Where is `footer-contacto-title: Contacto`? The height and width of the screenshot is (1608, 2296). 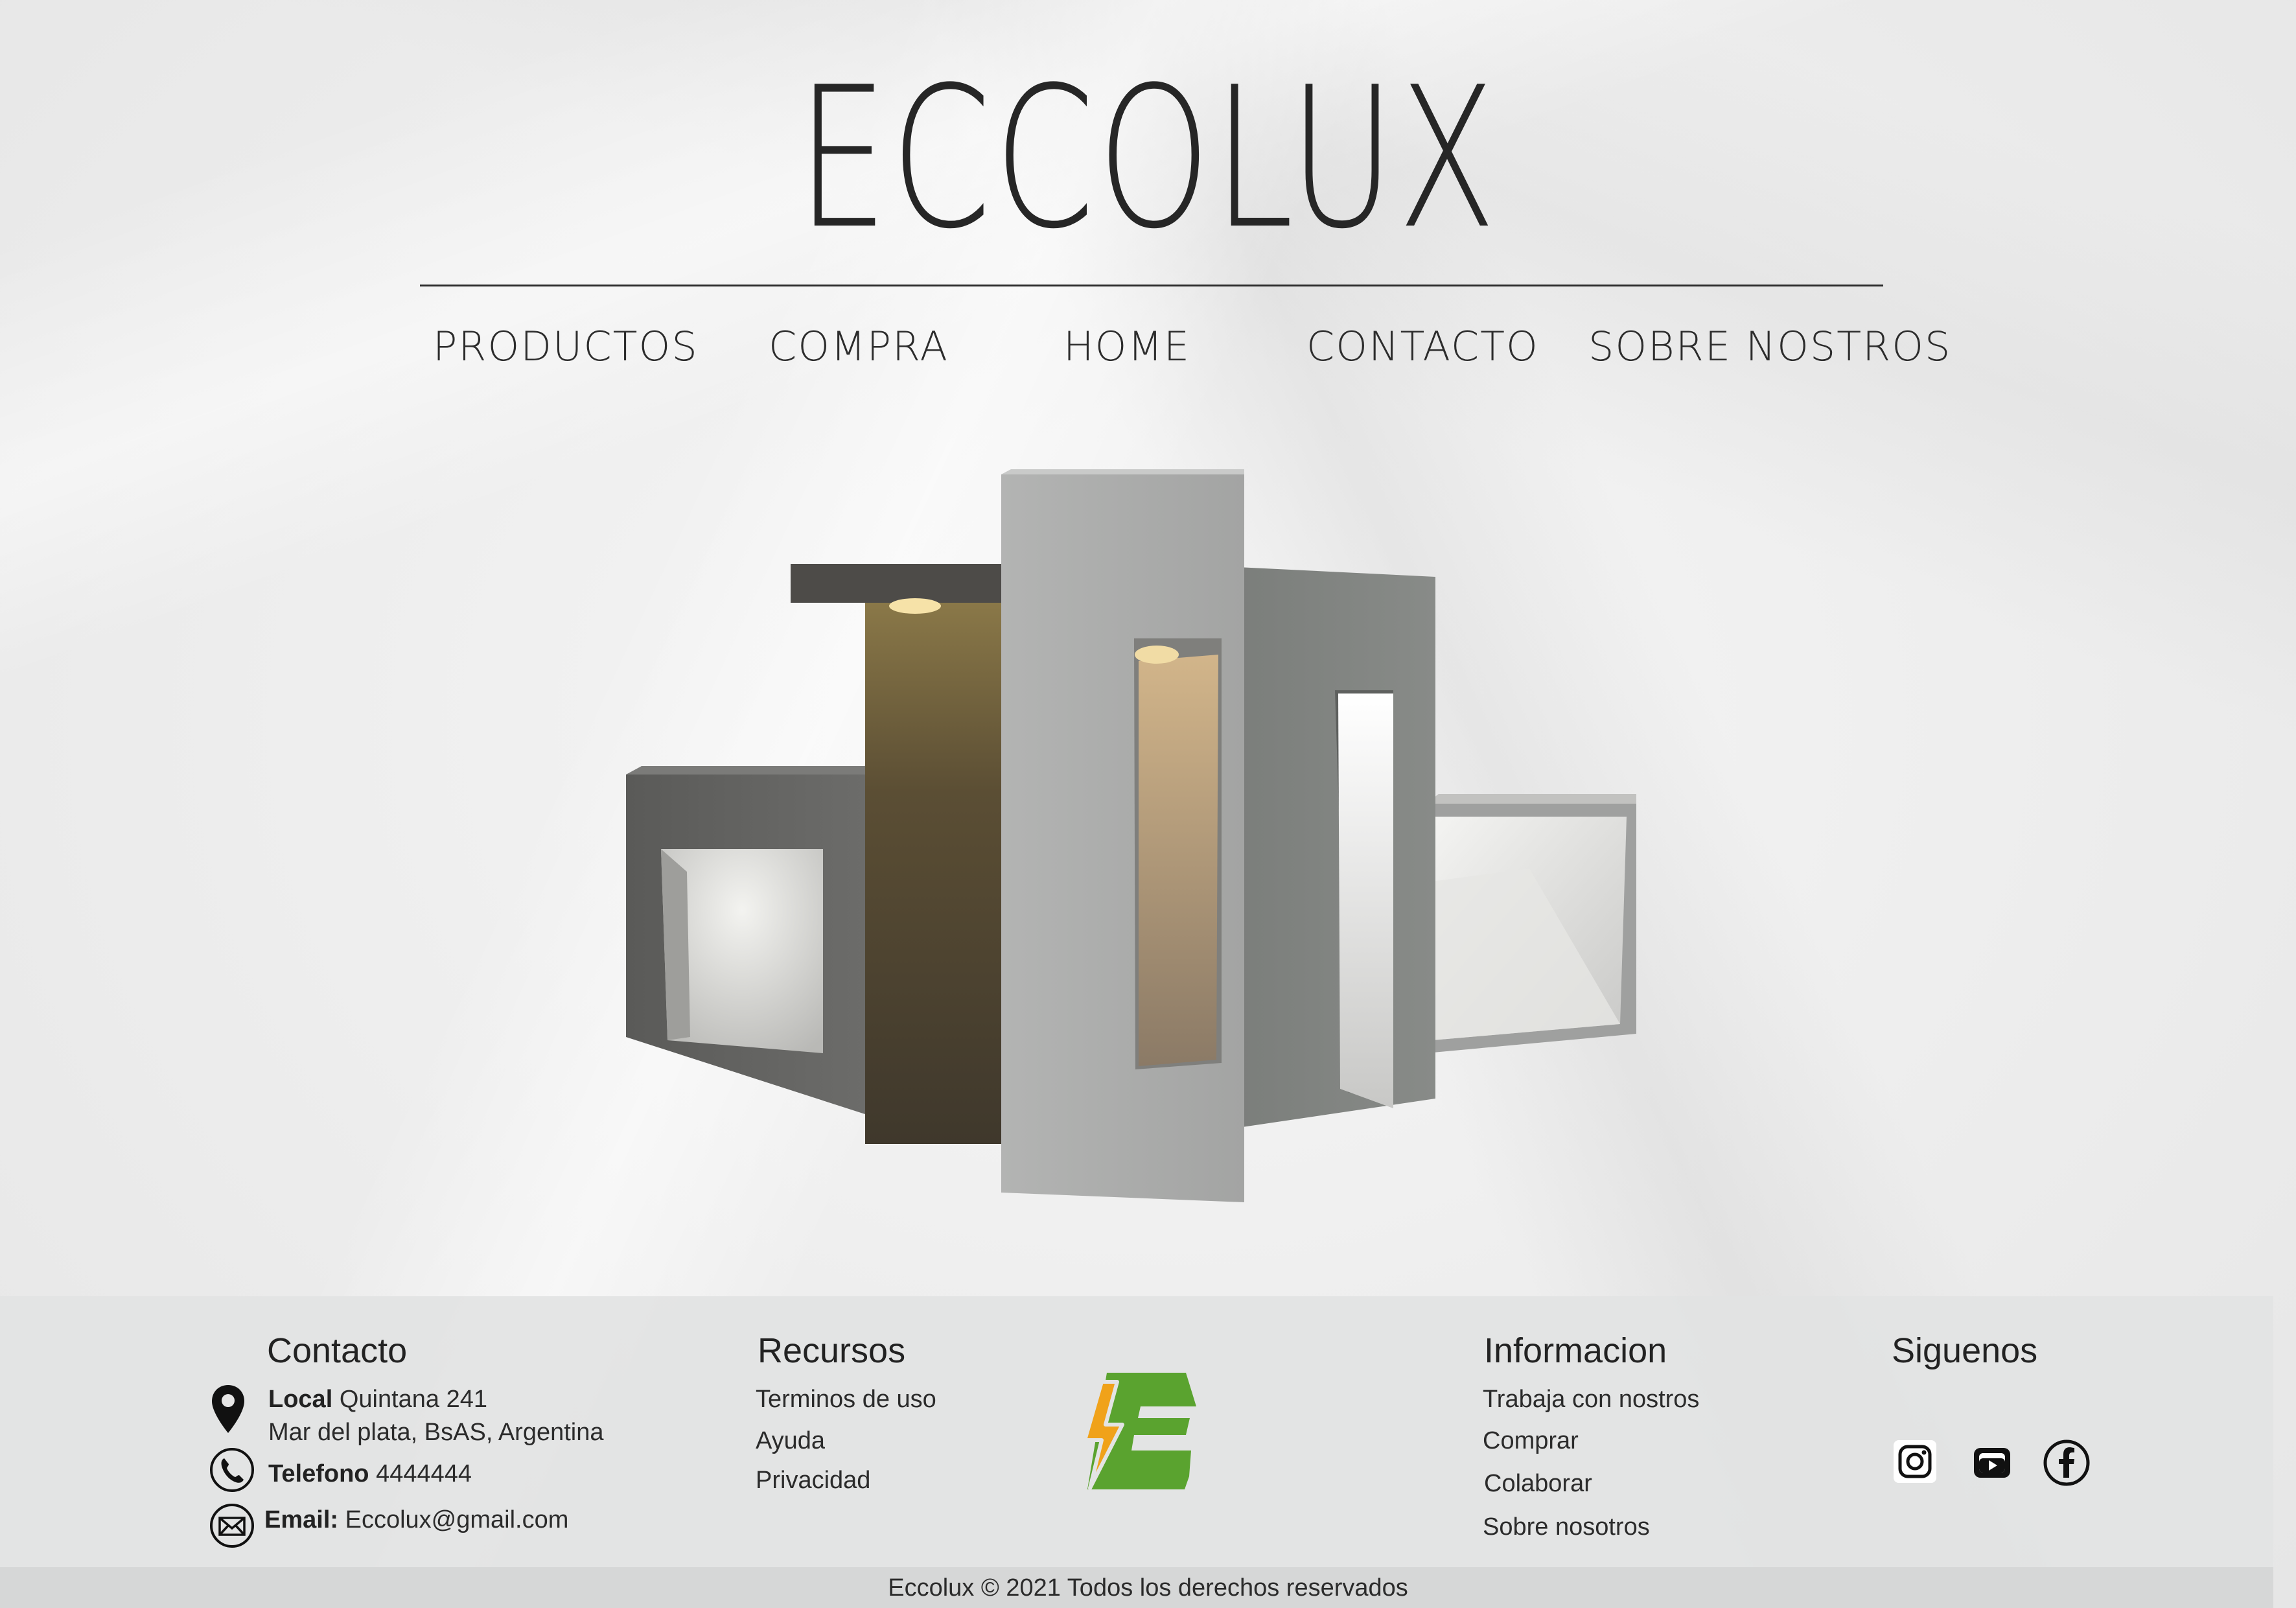
footer-contacto-title: Contacto is located at coordinates (337, 1350).